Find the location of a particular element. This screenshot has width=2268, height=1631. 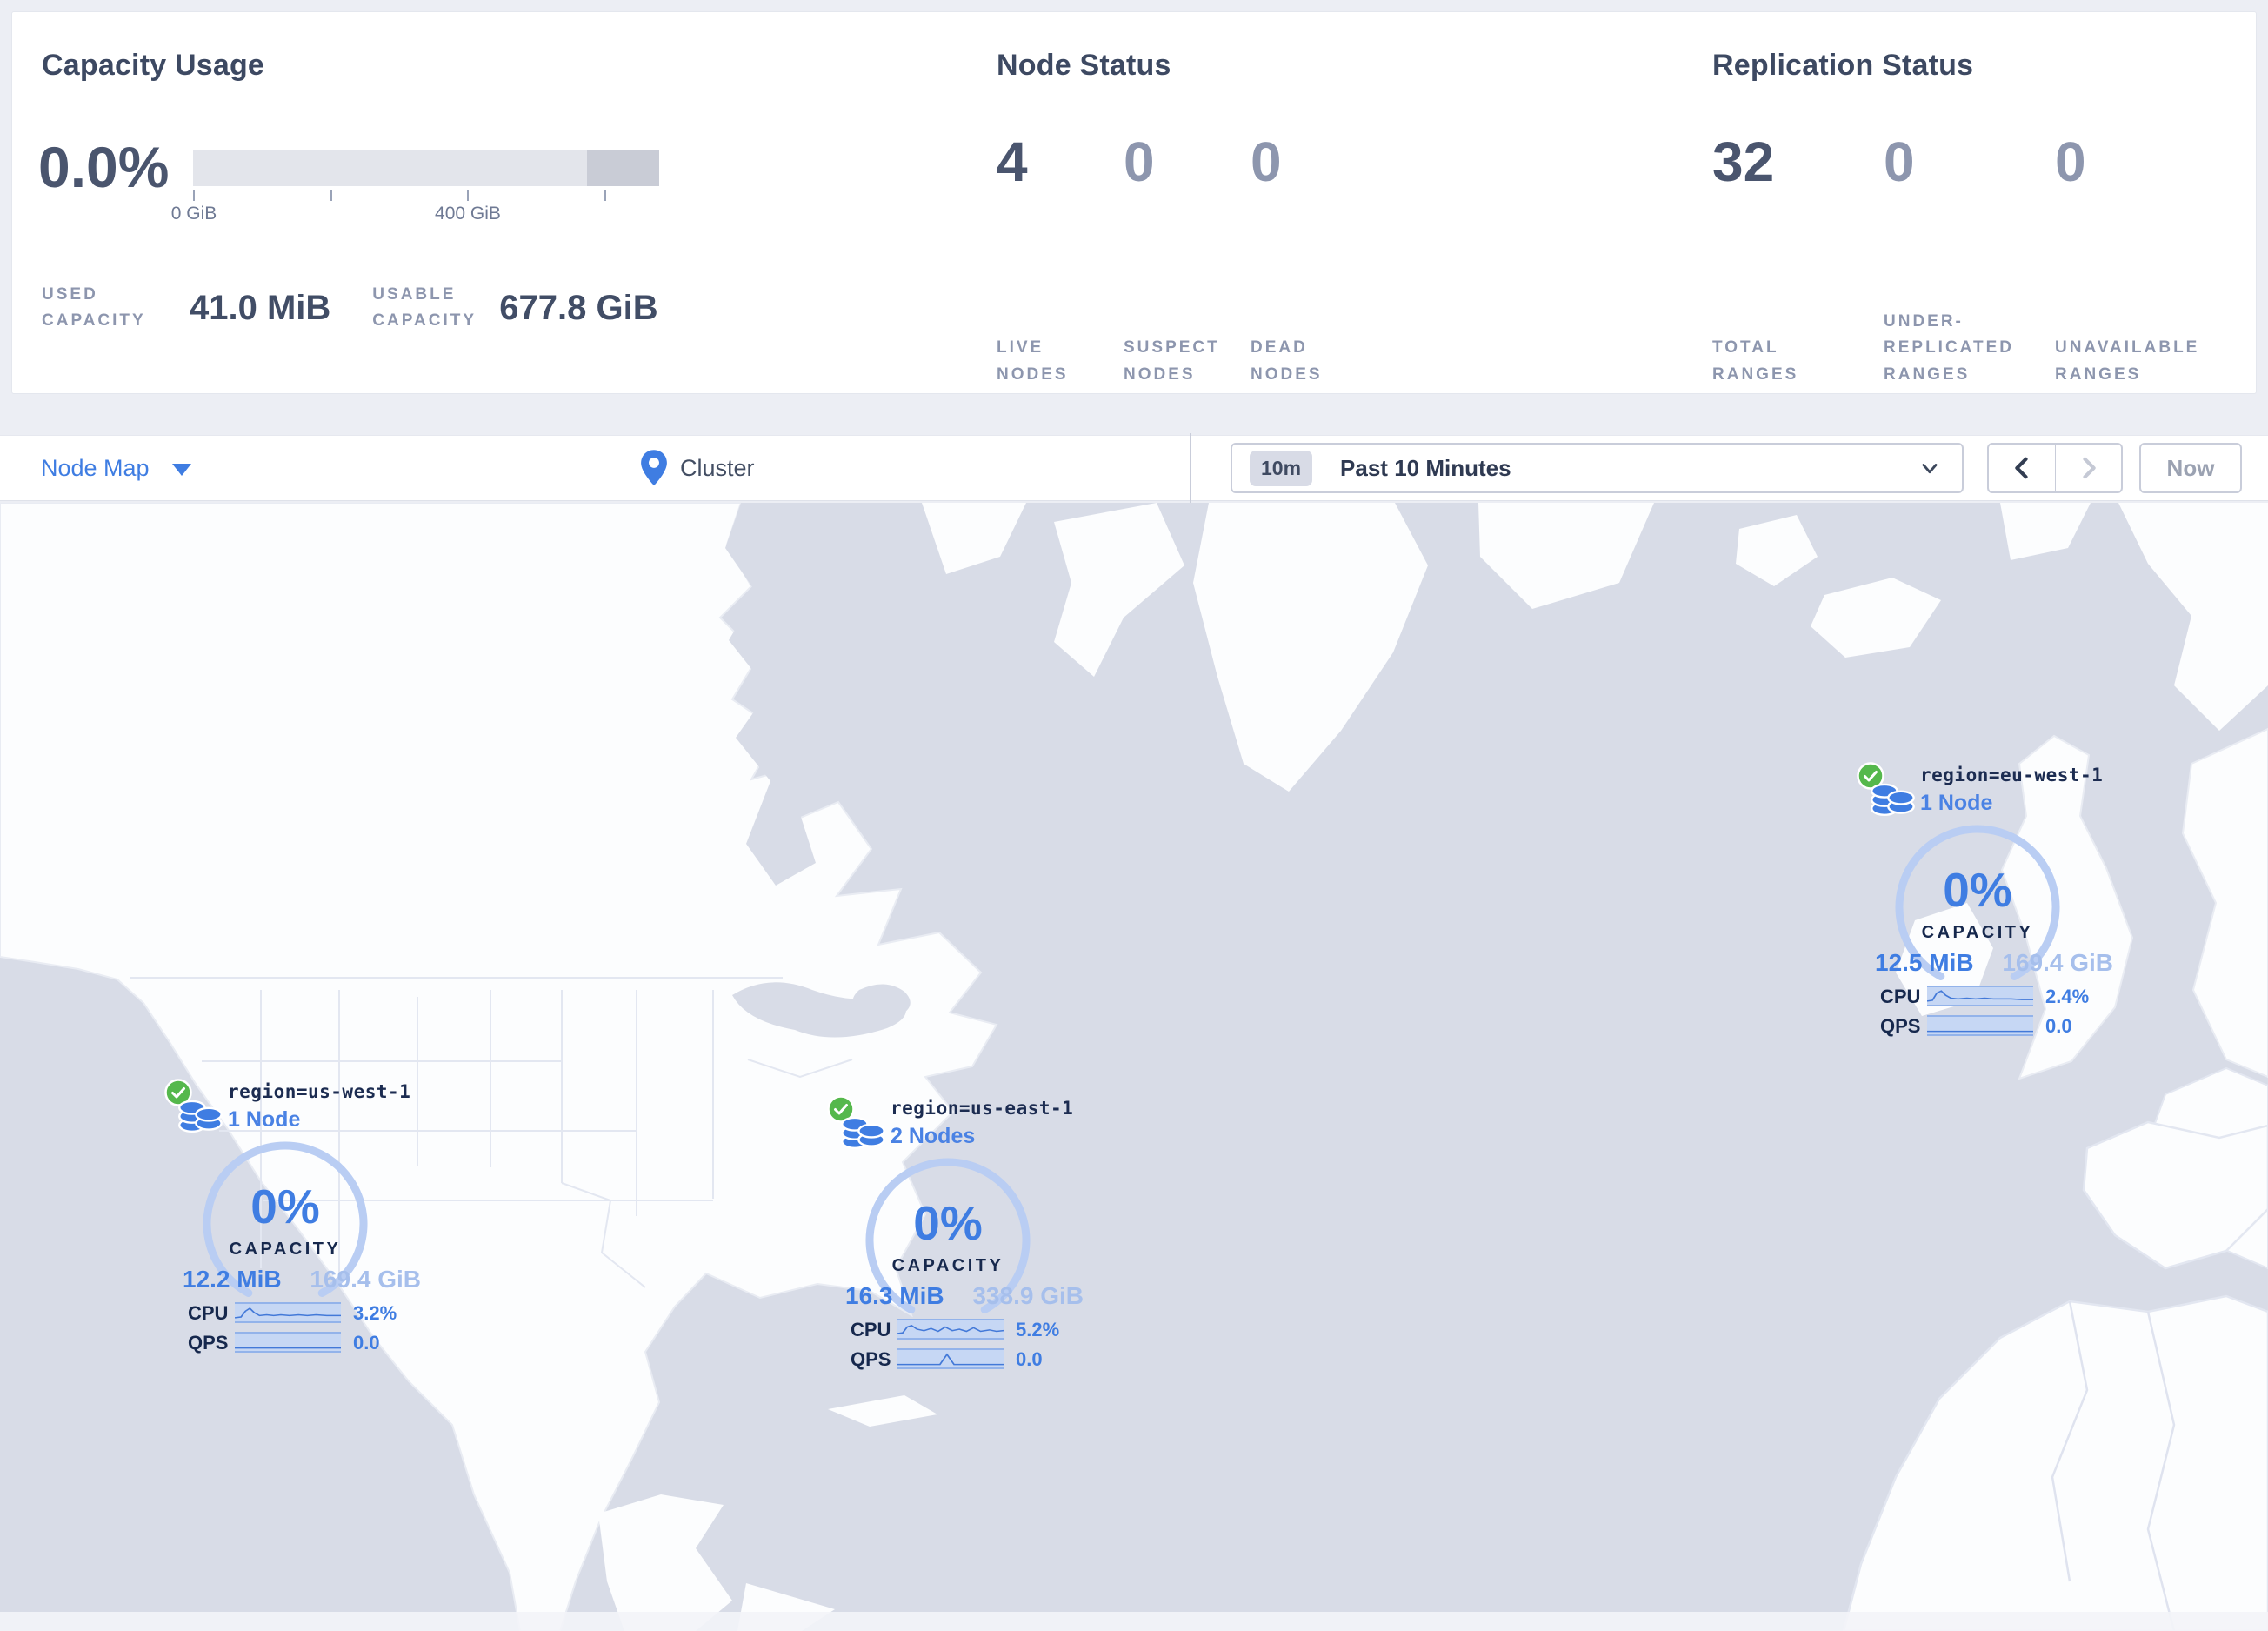

capacity-bar-track is located at coordinates (426, 168).